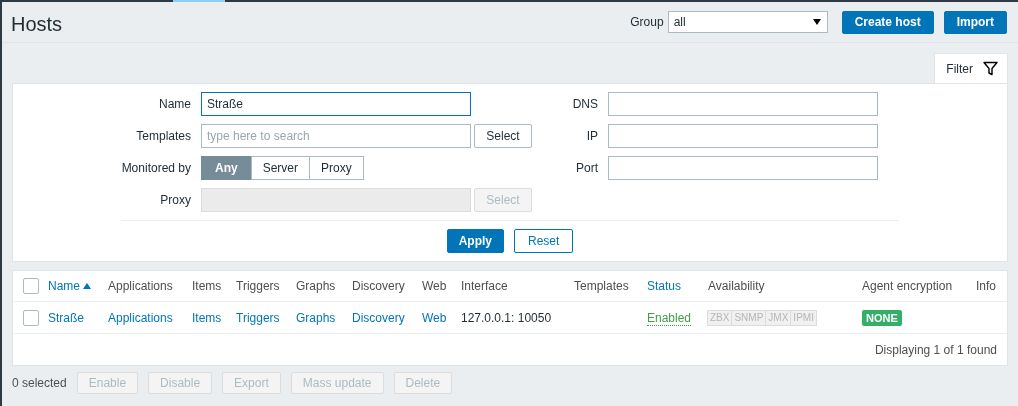  I want to click on column-header: Templates, so click(602, 286).